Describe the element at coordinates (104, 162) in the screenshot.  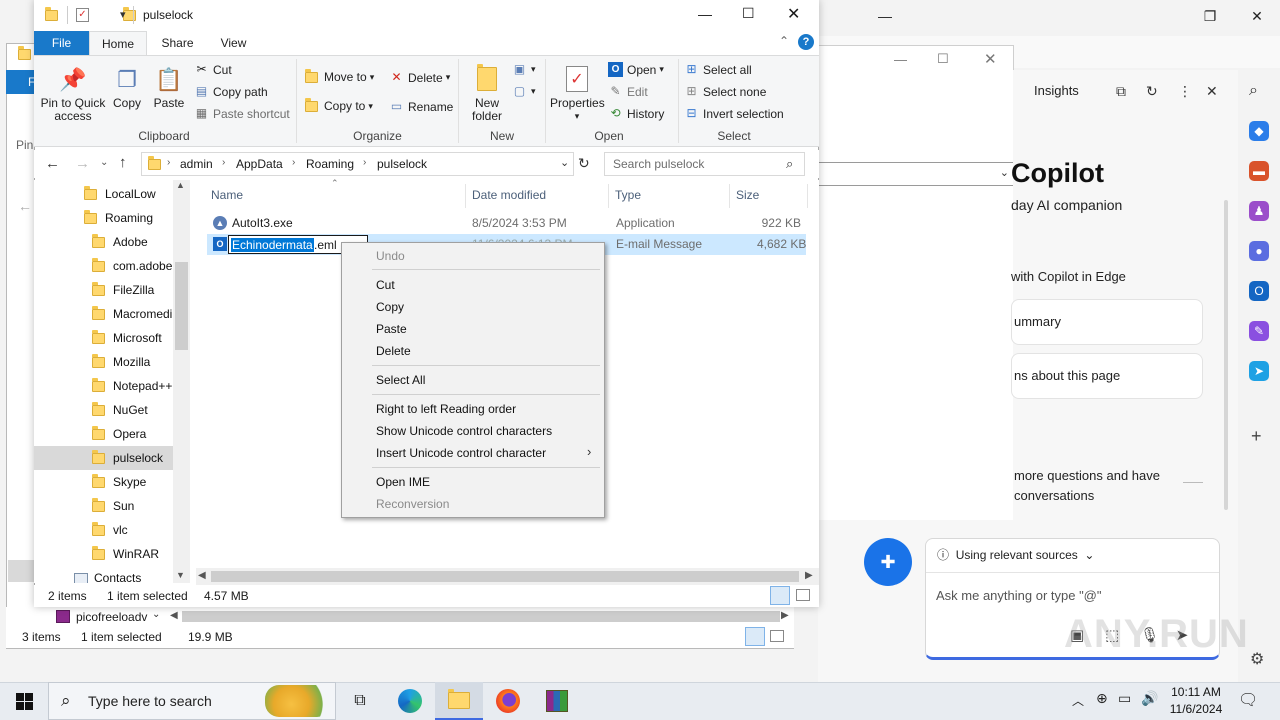
I see `recent-locations-icon: ⌄` at that location.